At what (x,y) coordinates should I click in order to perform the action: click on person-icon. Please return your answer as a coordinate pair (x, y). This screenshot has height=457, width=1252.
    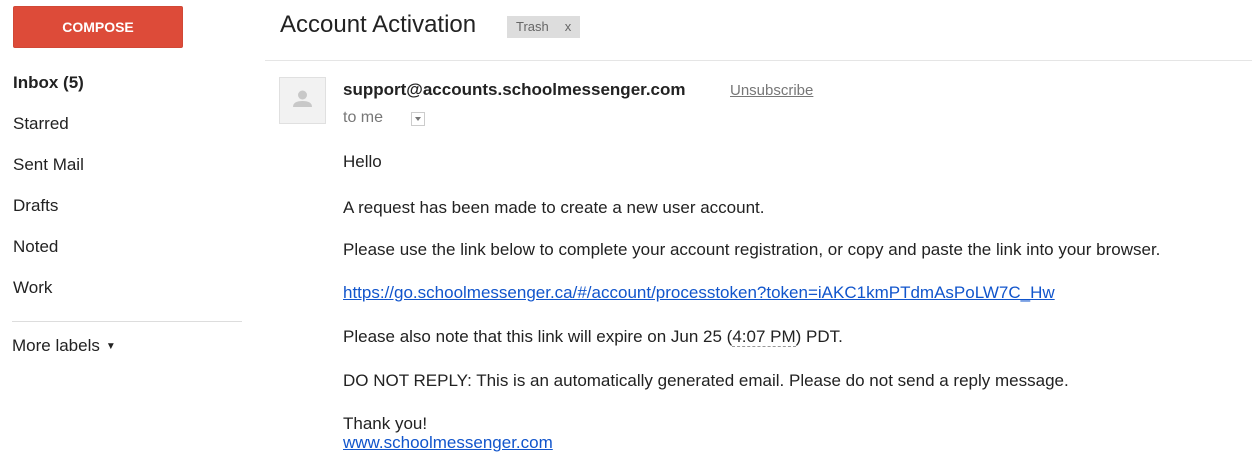
    Looking at the image, I should click on (302, 98).